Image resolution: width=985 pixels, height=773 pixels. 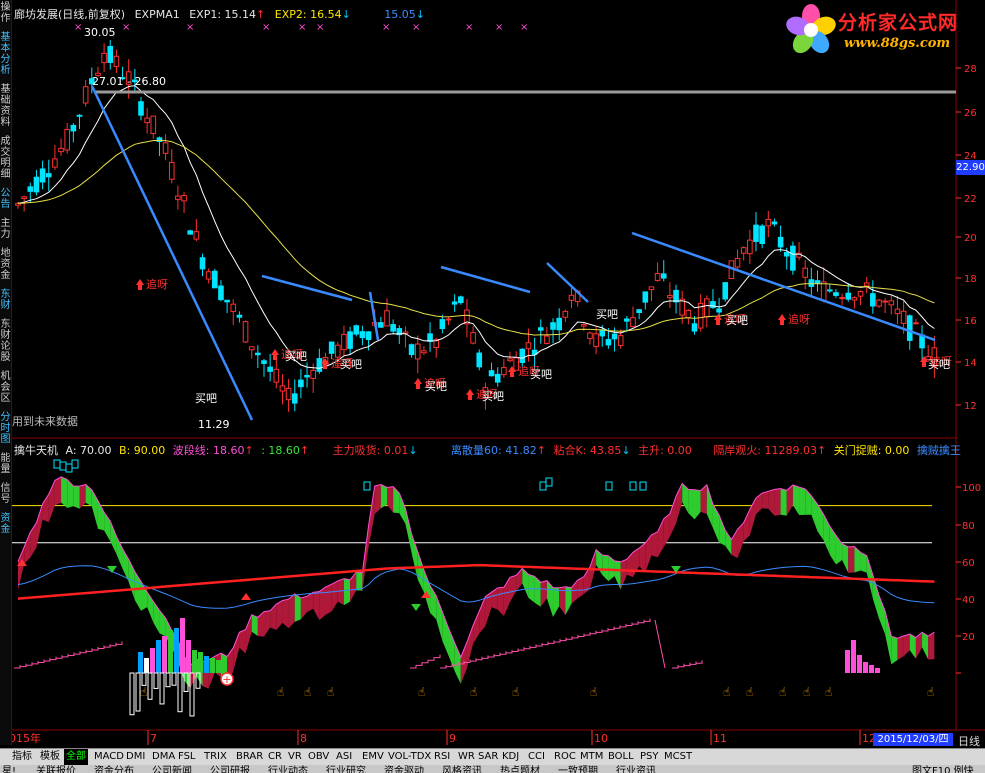 What do you see at coordinates (69, 14) in the screenshot?
I see `stock-title: 廊坊发展(日线,前复权)` at bounding box center [69, 14].